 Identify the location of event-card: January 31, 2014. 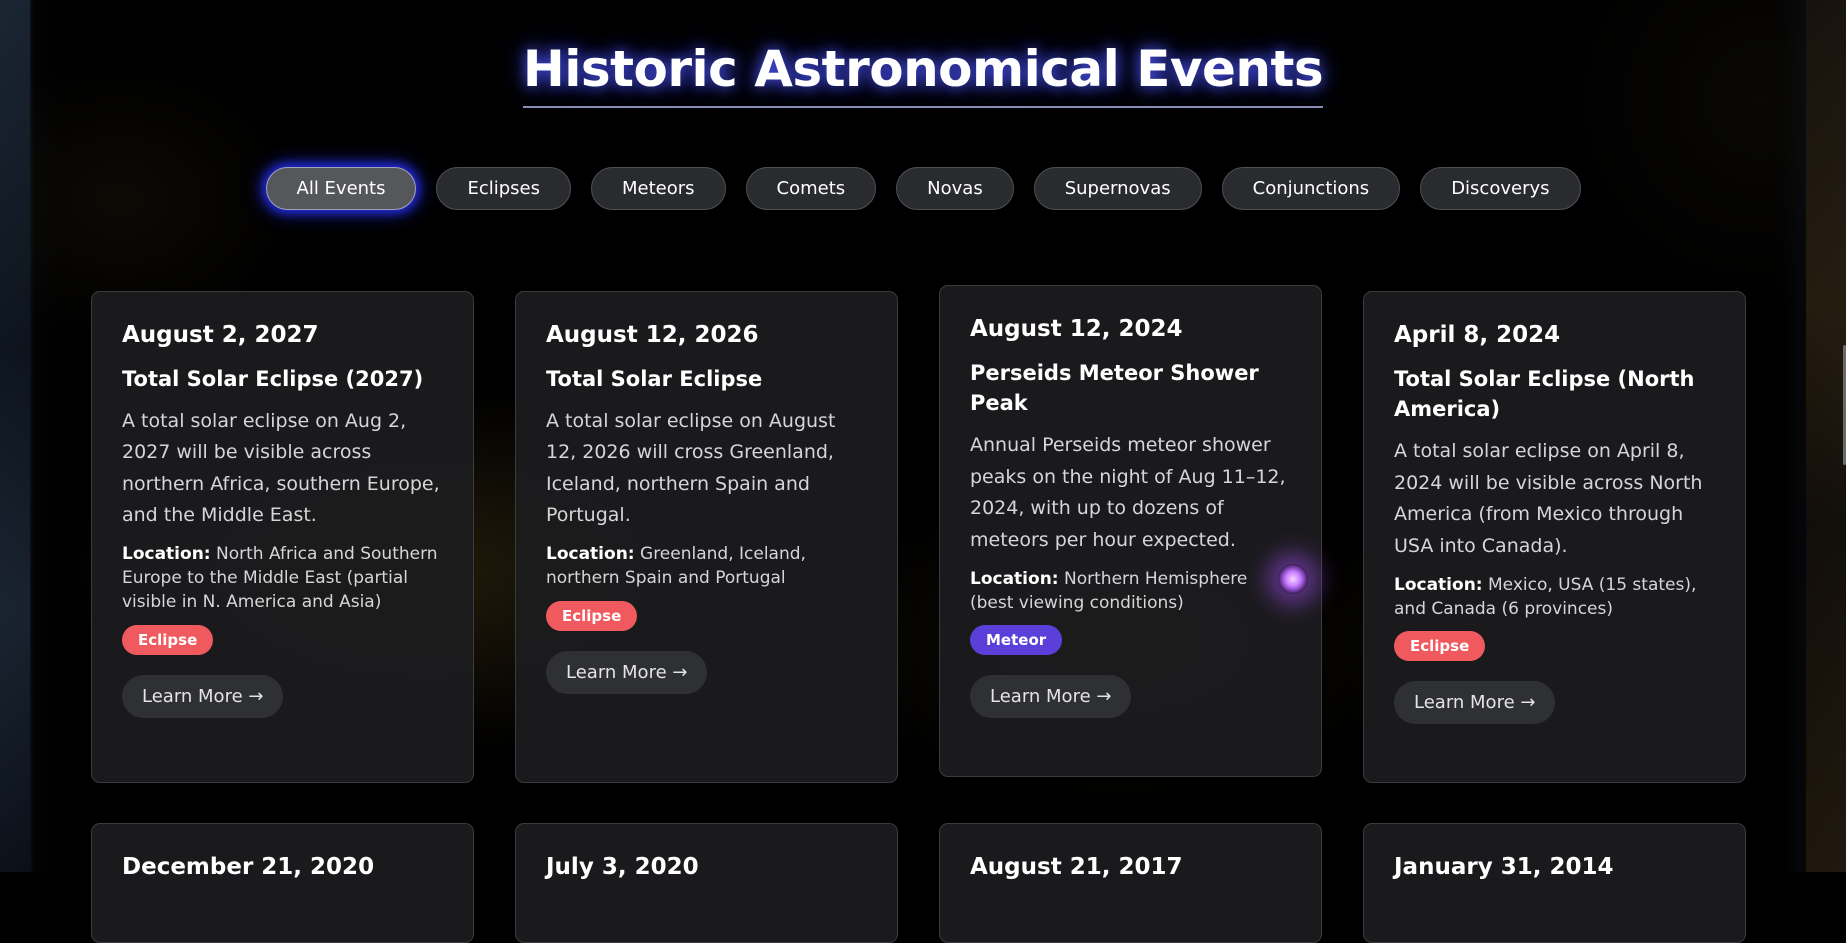
(1554, 883).